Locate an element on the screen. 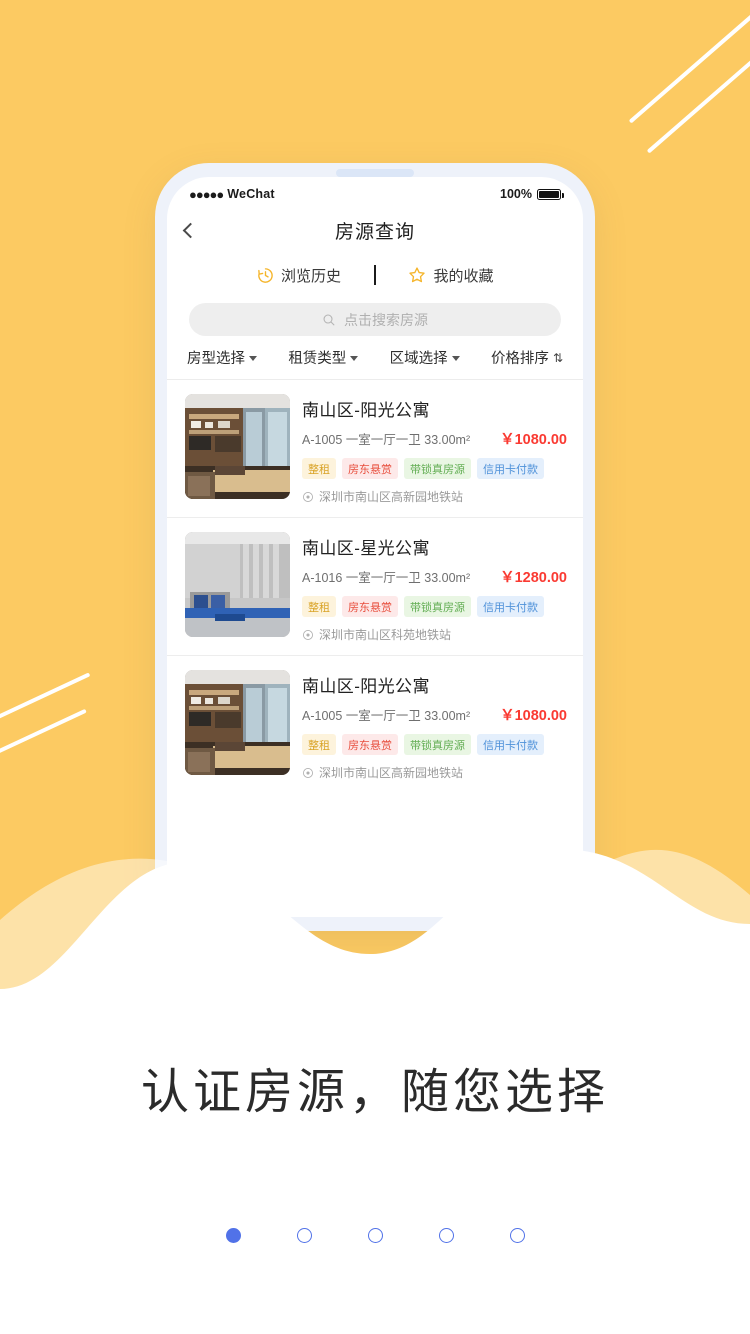  page-headline: 认证房源，随您选择 is located at coordinates (374, 1092).